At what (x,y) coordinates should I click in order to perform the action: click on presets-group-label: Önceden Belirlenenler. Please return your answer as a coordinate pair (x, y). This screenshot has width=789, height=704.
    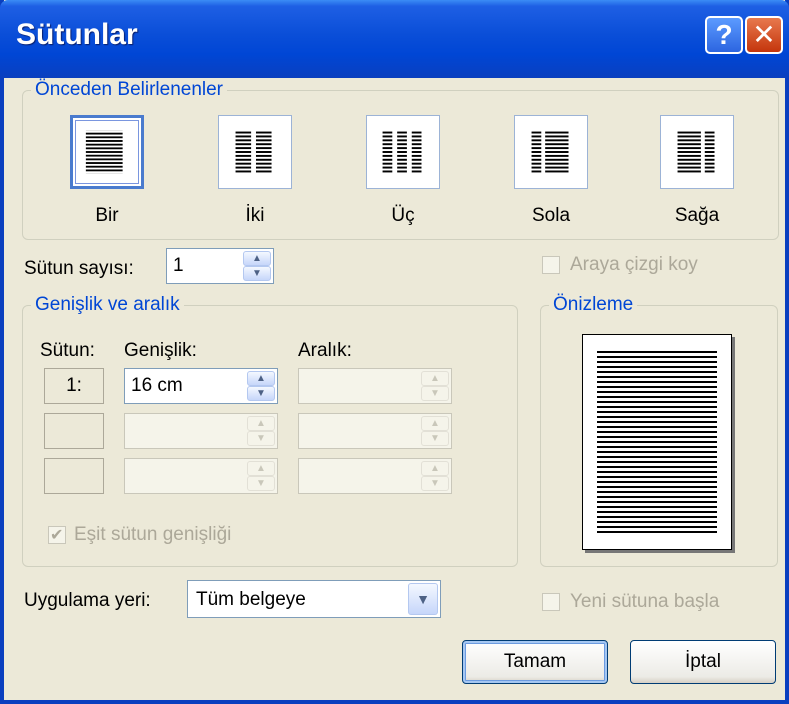
    Looking at the image, I should click on (129, 90).